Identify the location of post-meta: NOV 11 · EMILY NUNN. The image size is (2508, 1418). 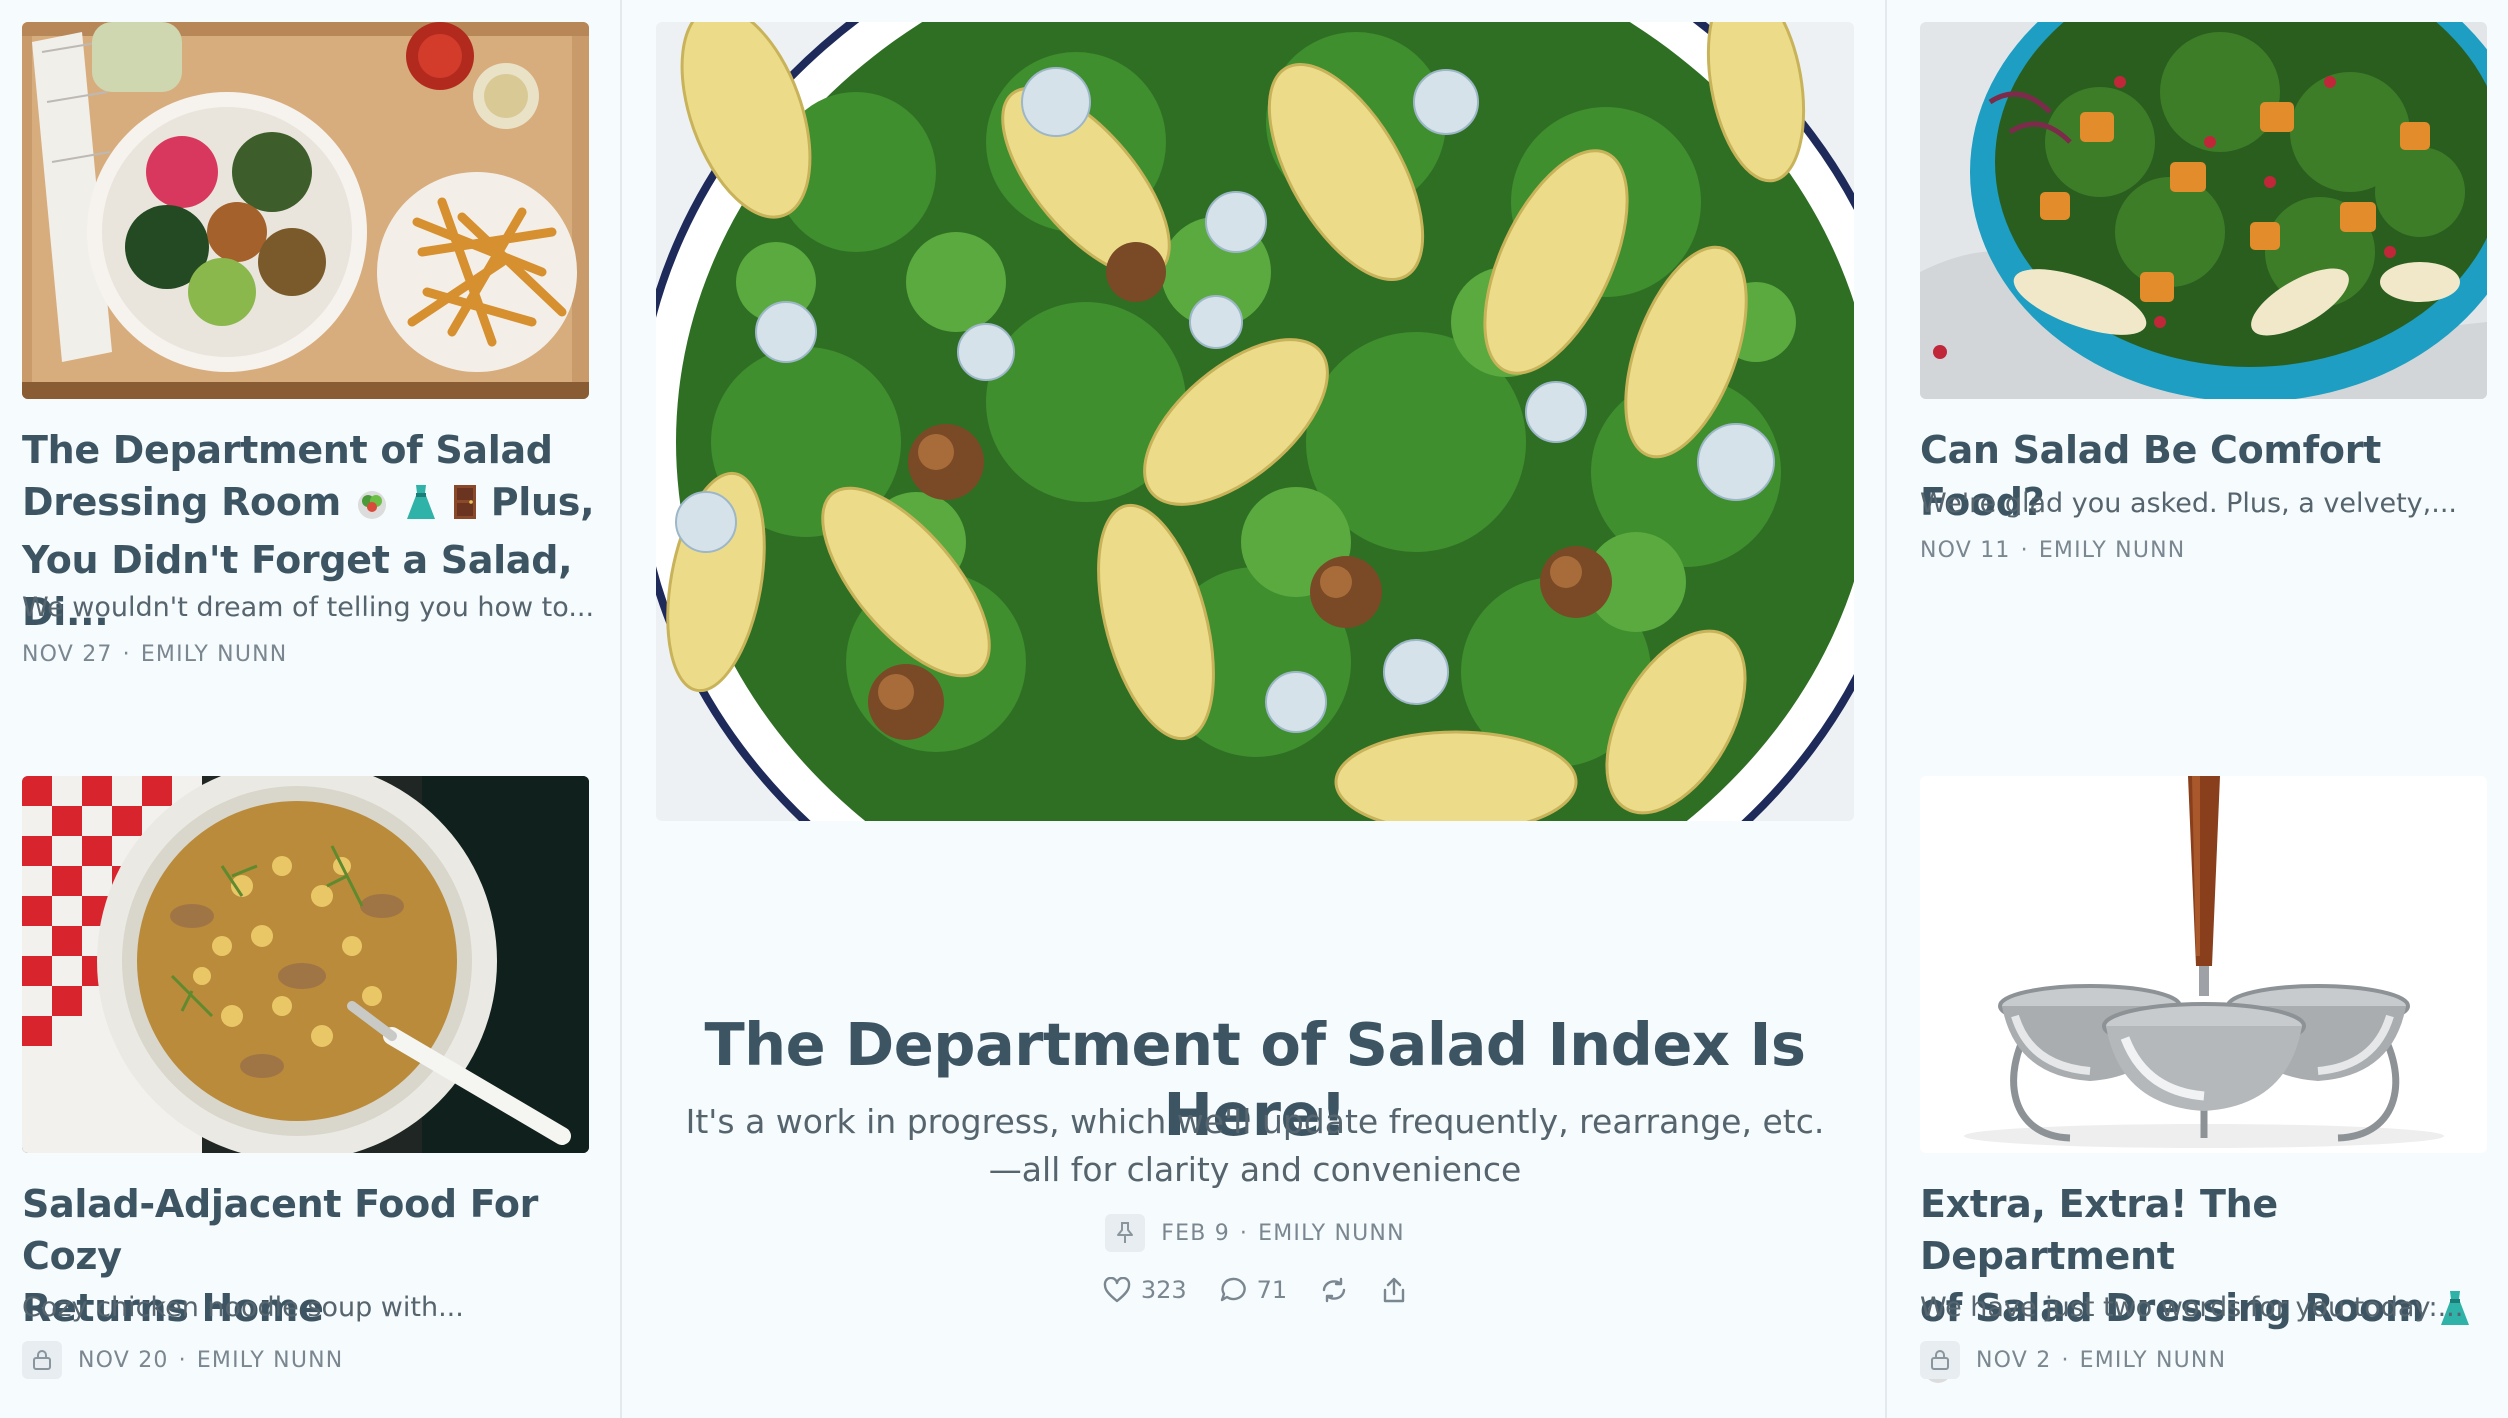
(2052, 550).